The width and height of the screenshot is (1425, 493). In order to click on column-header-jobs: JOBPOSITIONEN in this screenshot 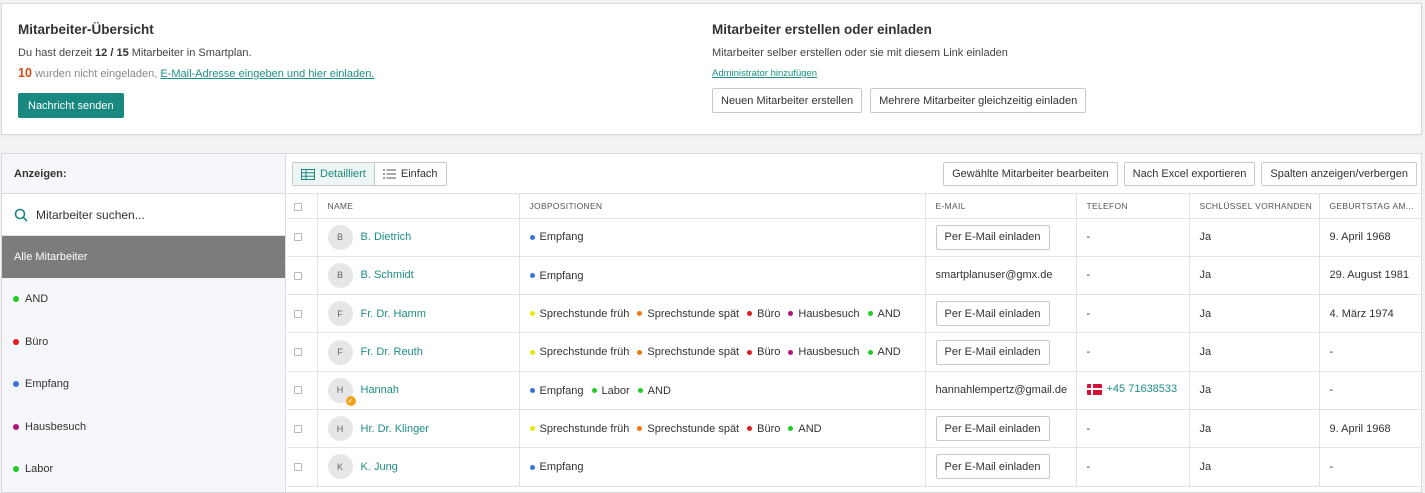, I will do `click(722, 206)`.